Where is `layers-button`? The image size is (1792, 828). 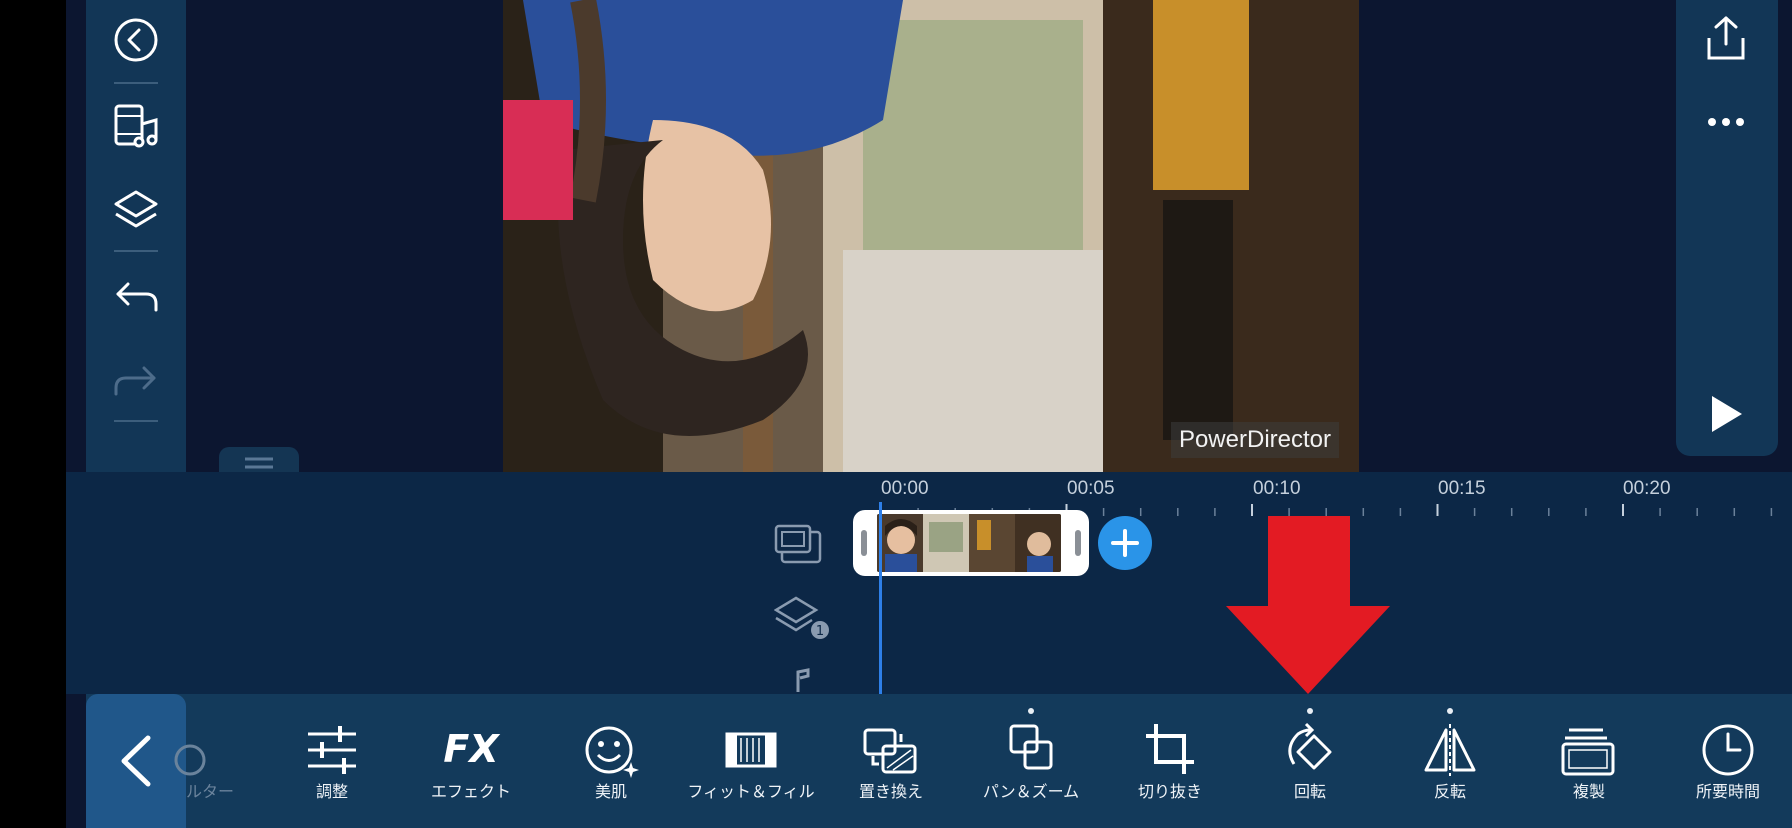
layers-button is located at coordinates (136, 210).